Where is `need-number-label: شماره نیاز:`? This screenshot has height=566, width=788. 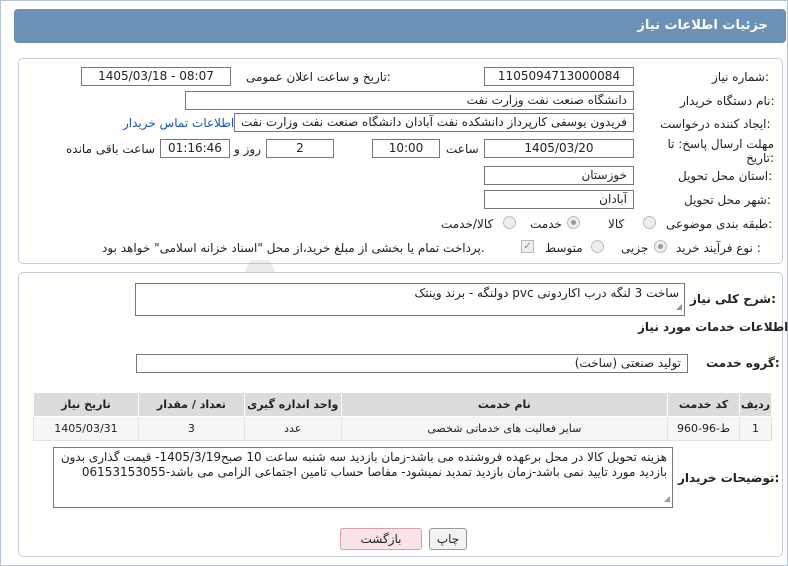 need-number-label: شماره نیاز: is located at coordinates (741, 77).